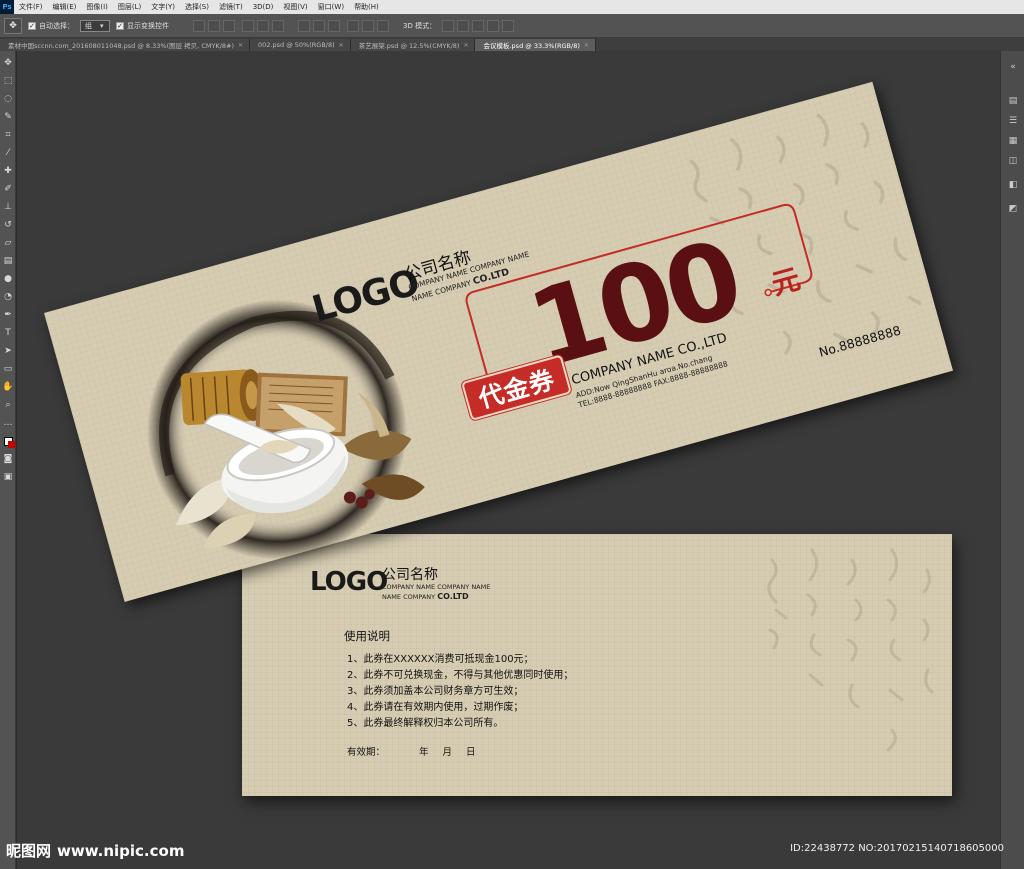 Image resolution: width=1024 pixels, height=869 pixels. I want to click on watermark-site: www.nipic.com, so click(121, 851).